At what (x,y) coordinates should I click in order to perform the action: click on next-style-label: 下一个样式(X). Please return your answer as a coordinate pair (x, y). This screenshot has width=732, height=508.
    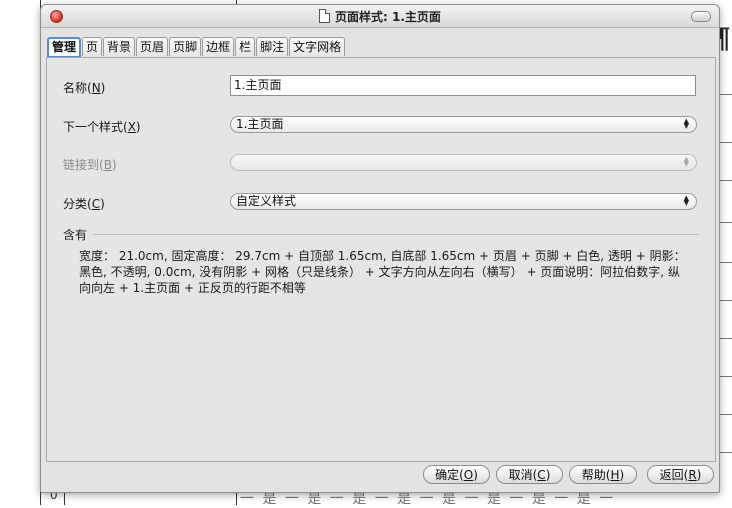
    Looking at the image, I should click on (102, 127).